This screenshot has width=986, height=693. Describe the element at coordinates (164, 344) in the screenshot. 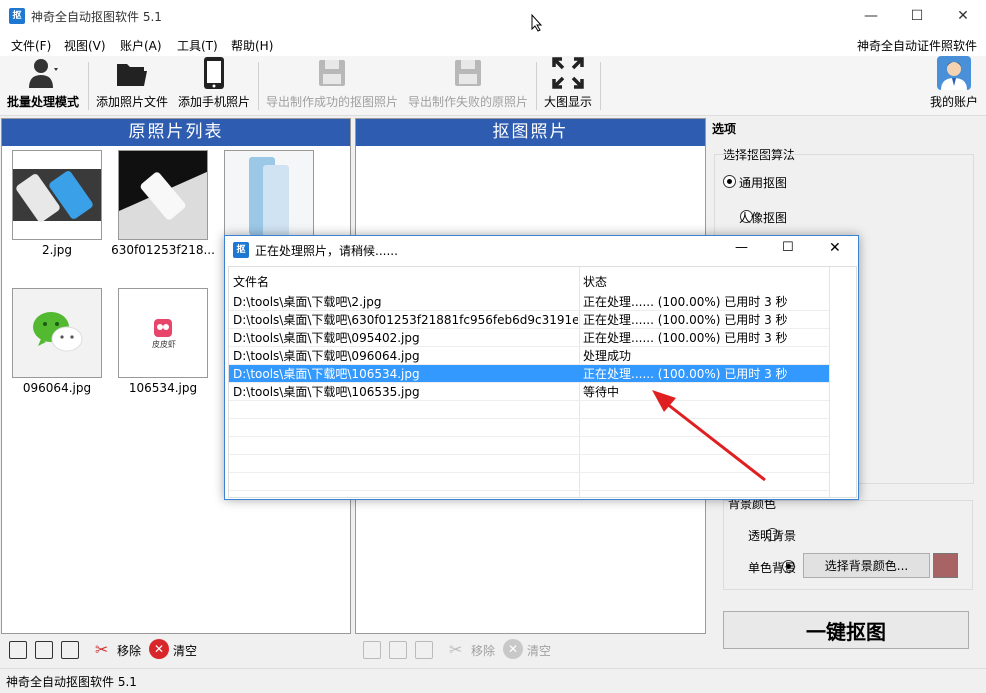

I see `brand-text: 皮皮虾` at that location.